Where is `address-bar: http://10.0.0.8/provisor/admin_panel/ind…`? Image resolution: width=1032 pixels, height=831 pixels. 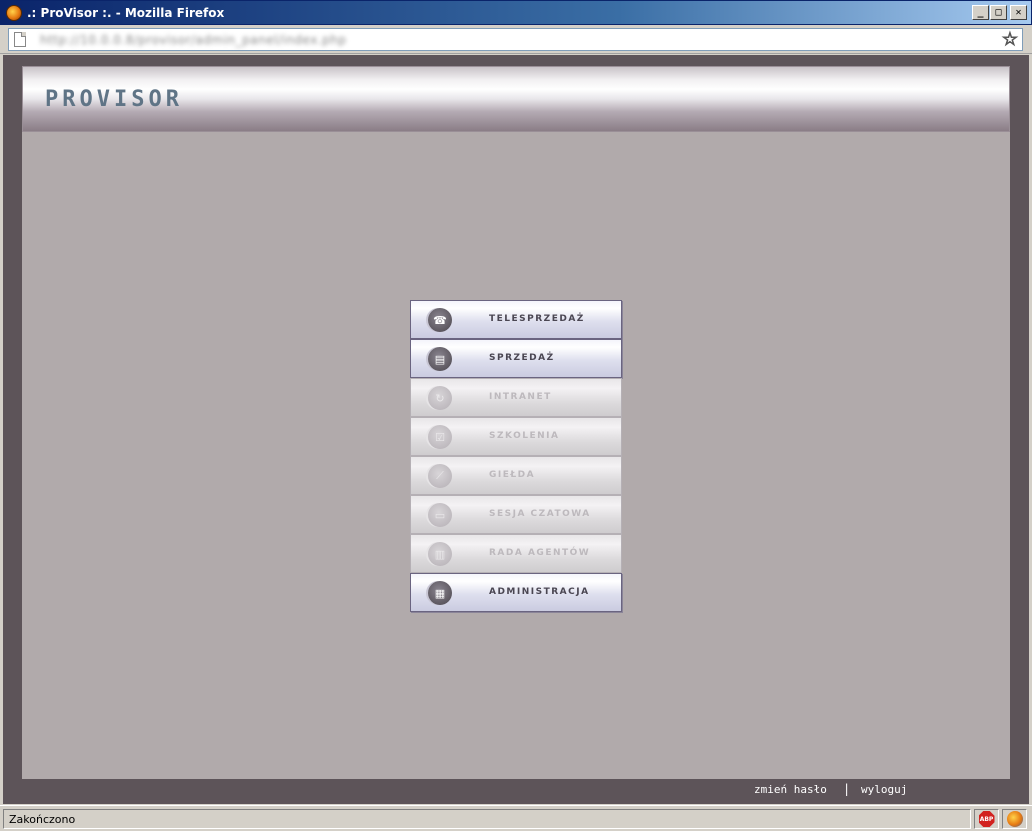
address-bar: http://10.0.0.8/provisor/admin_panel/ind… is located at coordinates (515, 39).